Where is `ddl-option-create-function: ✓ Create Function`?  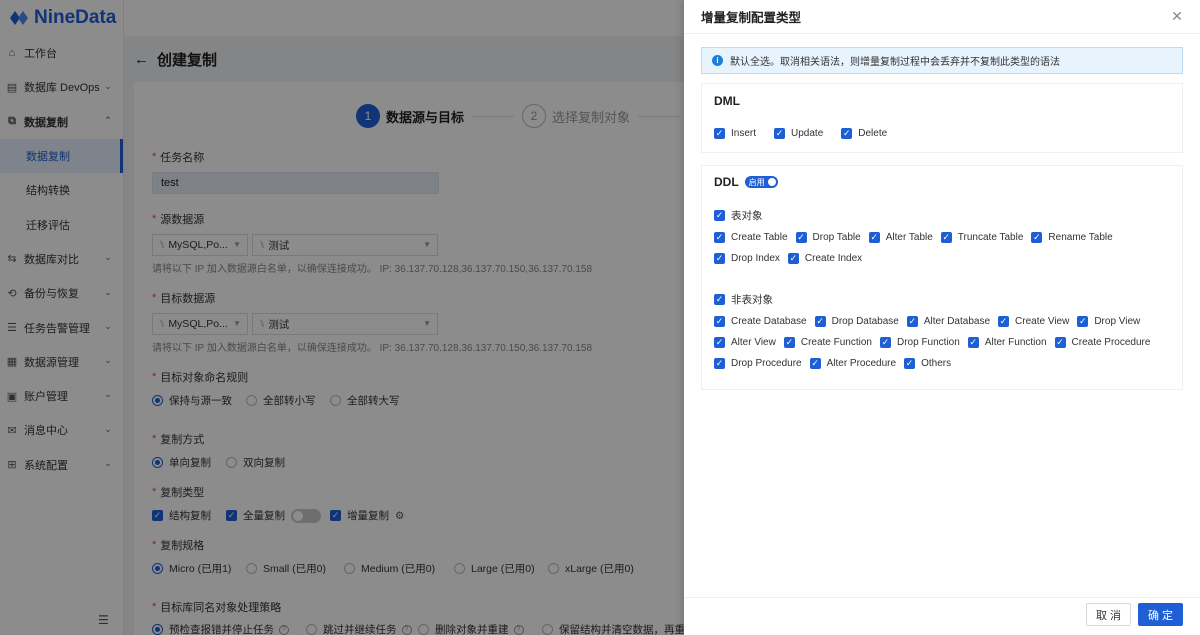
ddl-option-create-function: ✓ Create Function is located at coordinates (827, 342).